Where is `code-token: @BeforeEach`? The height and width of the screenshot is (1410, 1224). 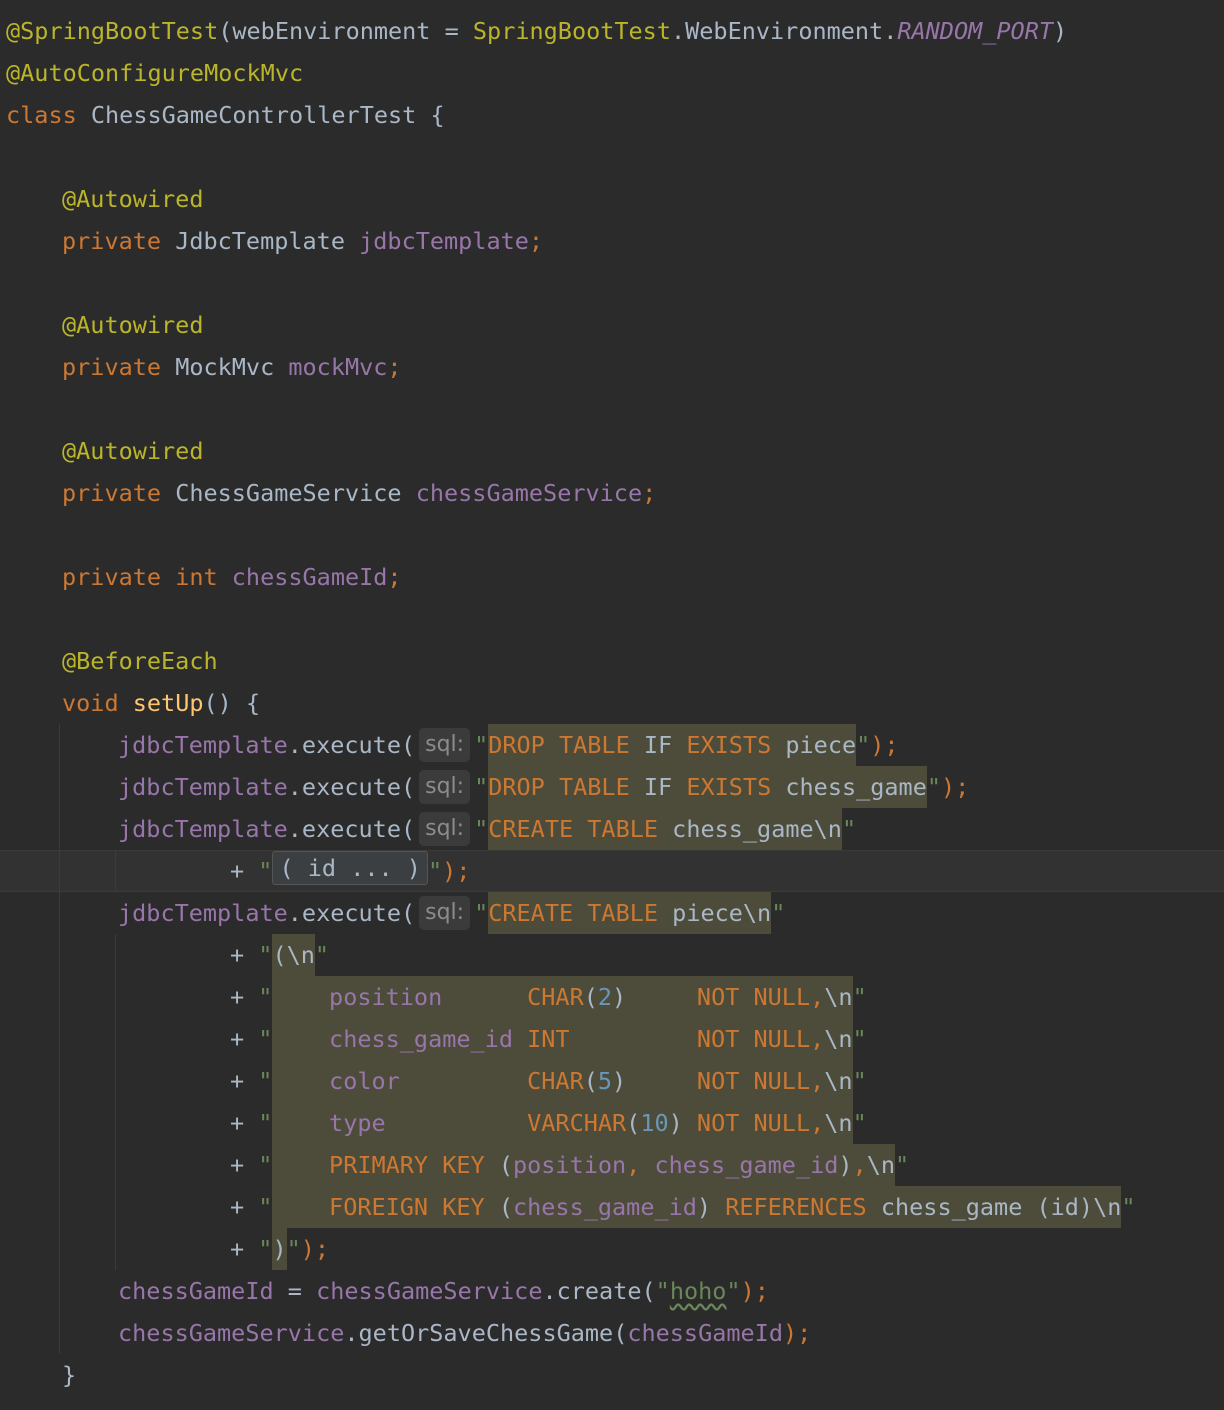 code-token: @BeforeEach is located at coordinates (140, 661).